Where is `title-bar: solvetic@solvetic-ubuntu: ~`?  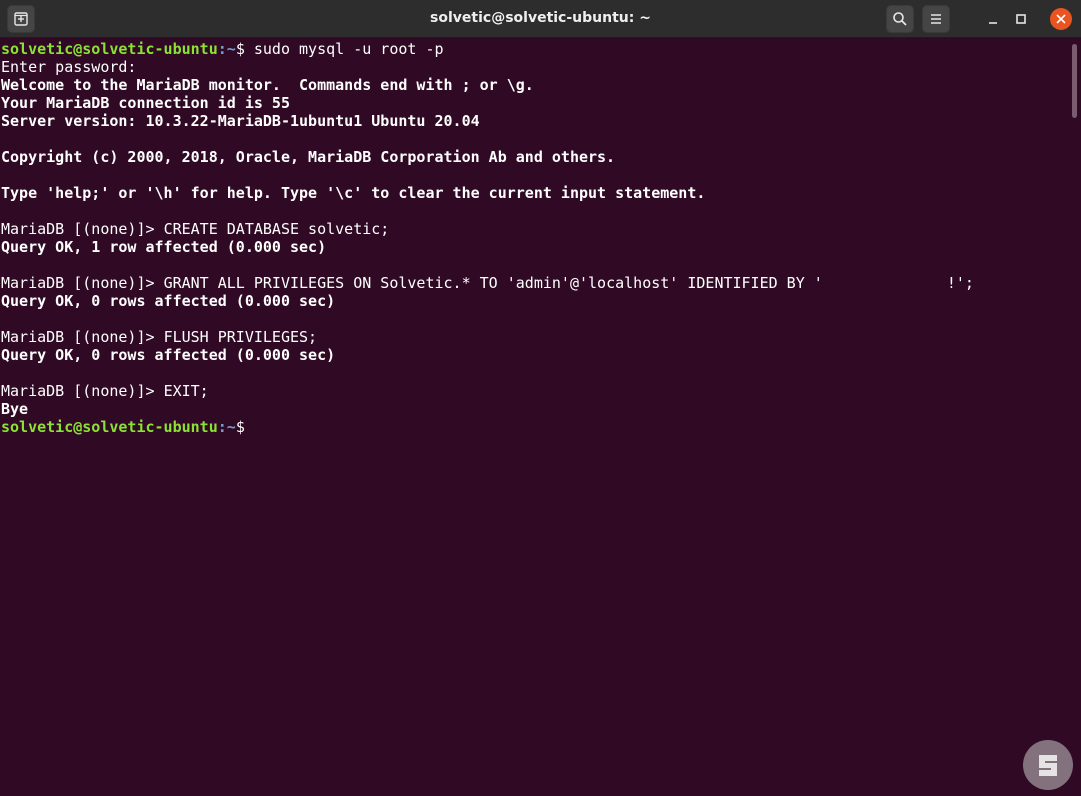 title-bar: solvetic@solvetic-ubuntu: ~ is located at coordinates (540, 19).